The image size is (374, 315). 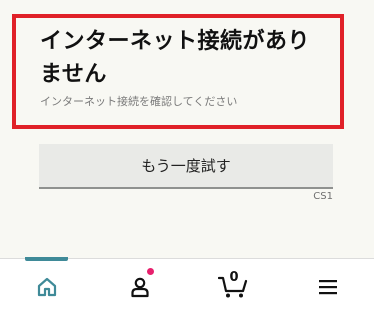 I want to click on nav-home, so click(x=46, y=285).